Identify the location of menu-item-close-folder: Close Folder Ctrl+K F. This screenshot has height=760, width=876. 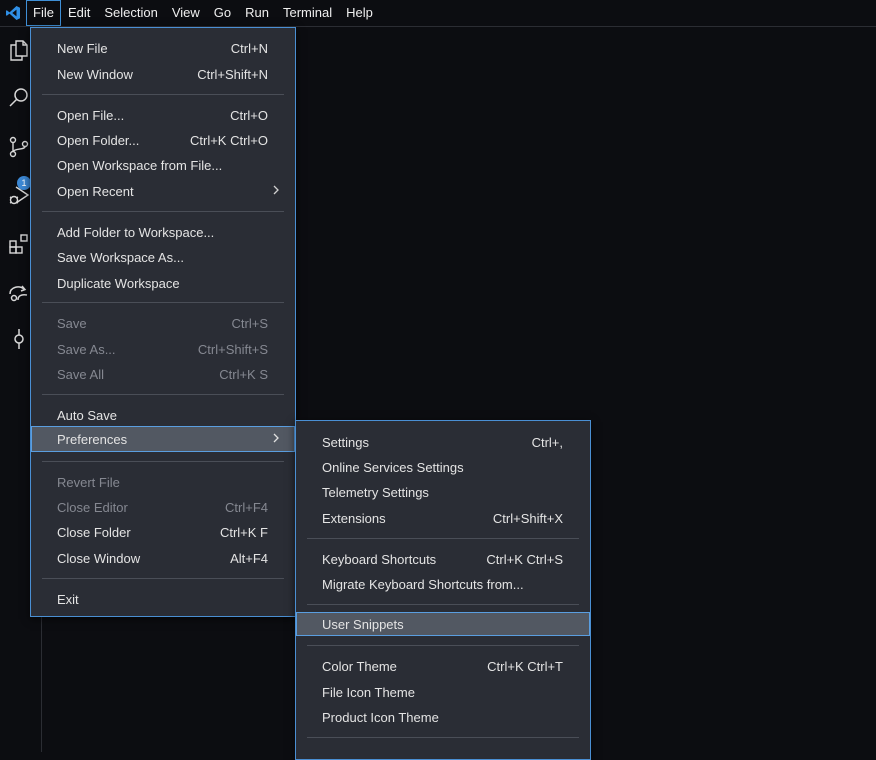
(163, 532).